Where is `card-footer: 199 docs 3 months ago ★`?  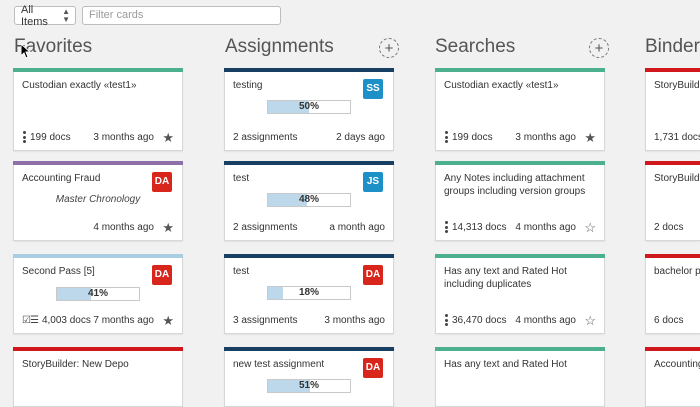 card-footer: 199 docs 3 months ago ★ is located at coordinates (520, 137).